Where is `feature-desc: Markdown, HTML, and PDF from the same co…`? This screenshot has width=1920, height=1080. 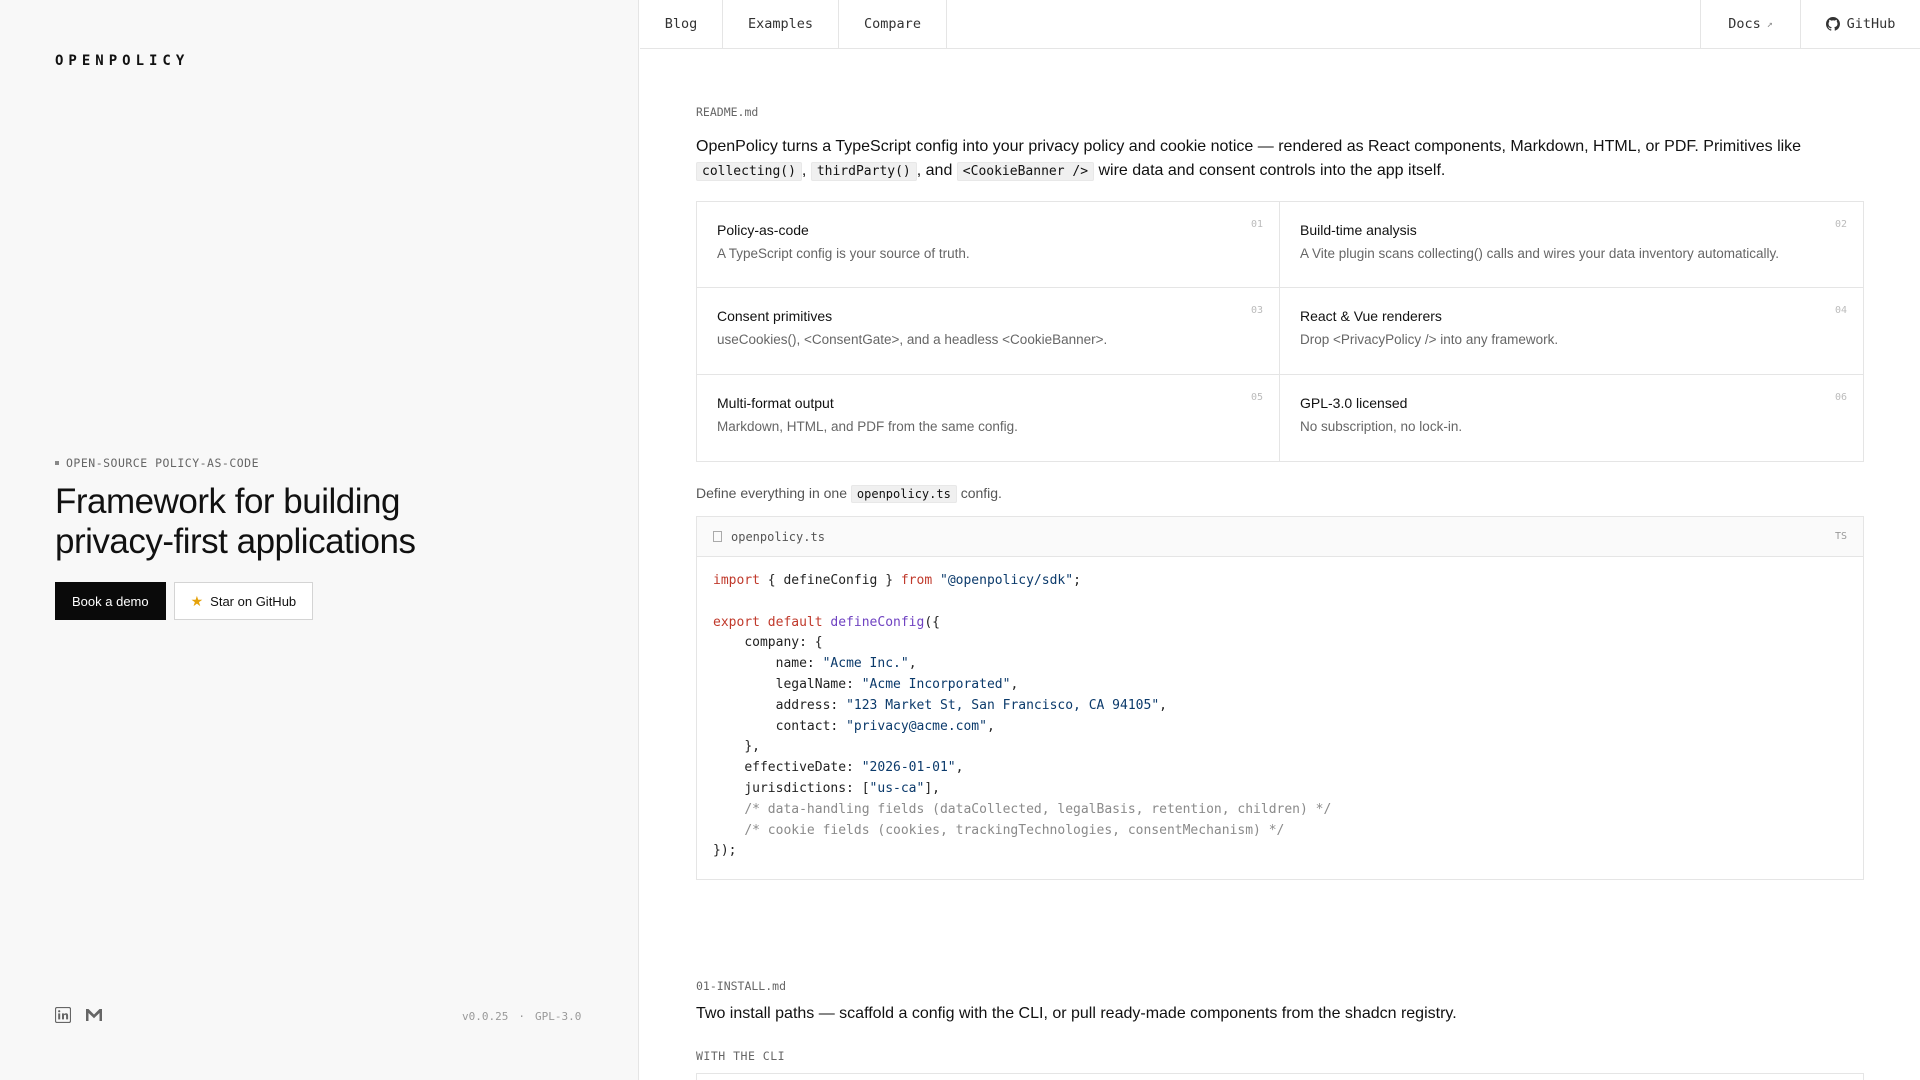 feature-desc: Markdown, HTML, and PDF from the same co… is located at coordinates (867, 426).